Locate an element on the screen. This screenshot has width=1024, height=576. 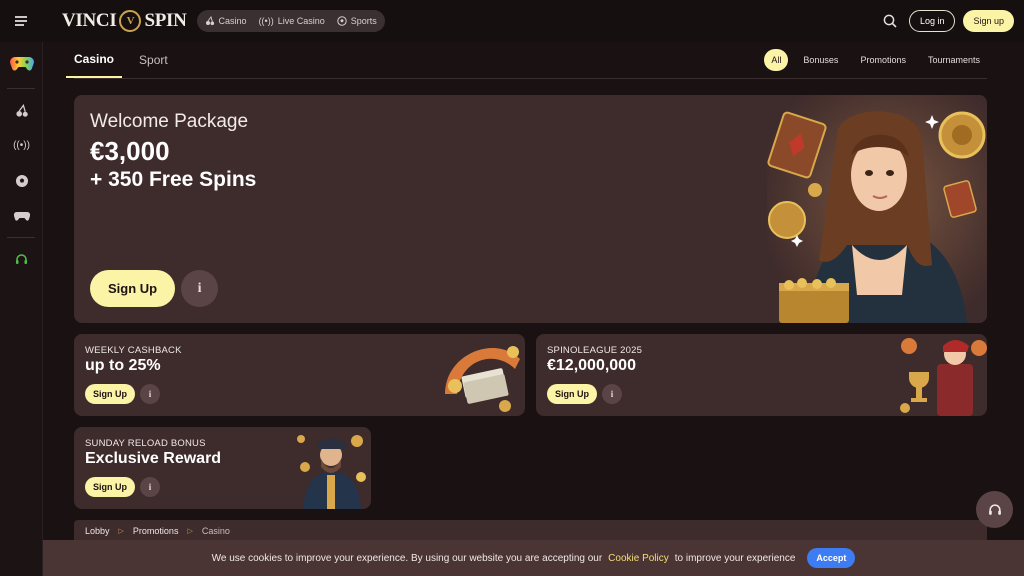
filter-bonuses: Bonuses is located at coordinates (820, 60).